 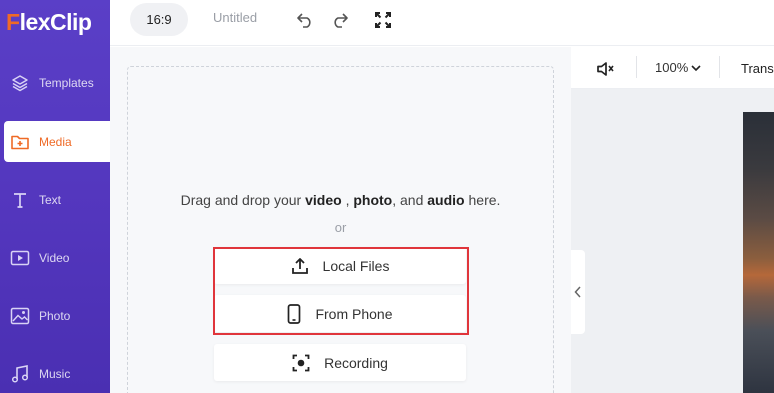 I want to click on project-title-input: Untitled, so click(x=235, y=17).